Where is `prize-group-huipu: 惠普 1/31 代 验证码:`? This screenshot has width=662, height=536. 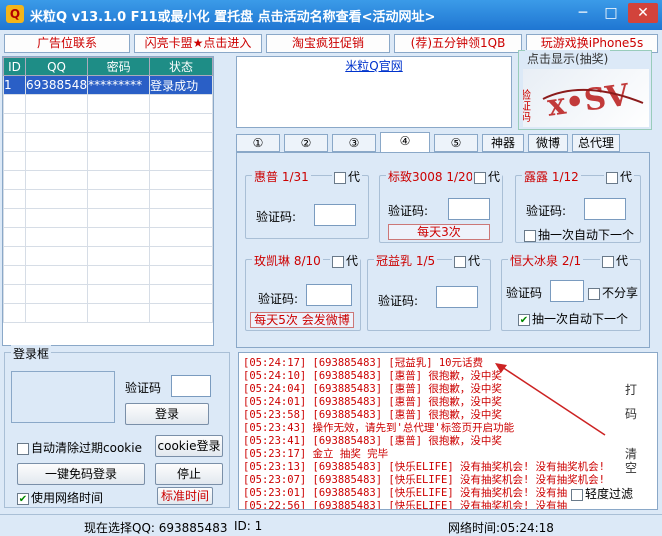 prize-group-huipu: 惠普 1/31 代 验证码: is located at coordinates (307, 203).